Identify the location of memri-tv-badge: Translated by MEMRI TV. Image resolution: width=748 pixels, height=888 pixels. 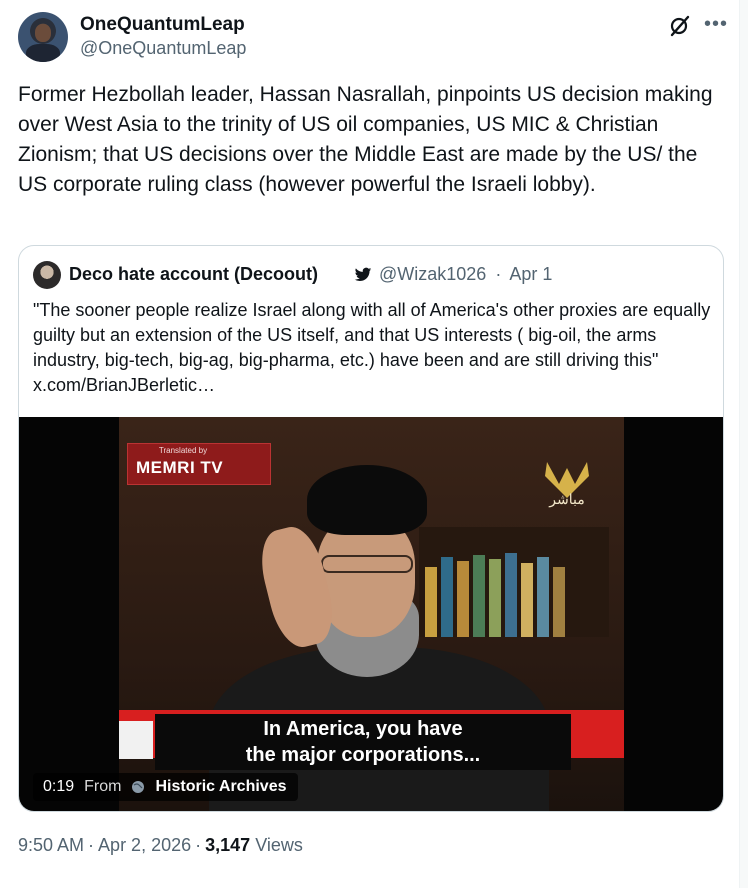
(199, 464).